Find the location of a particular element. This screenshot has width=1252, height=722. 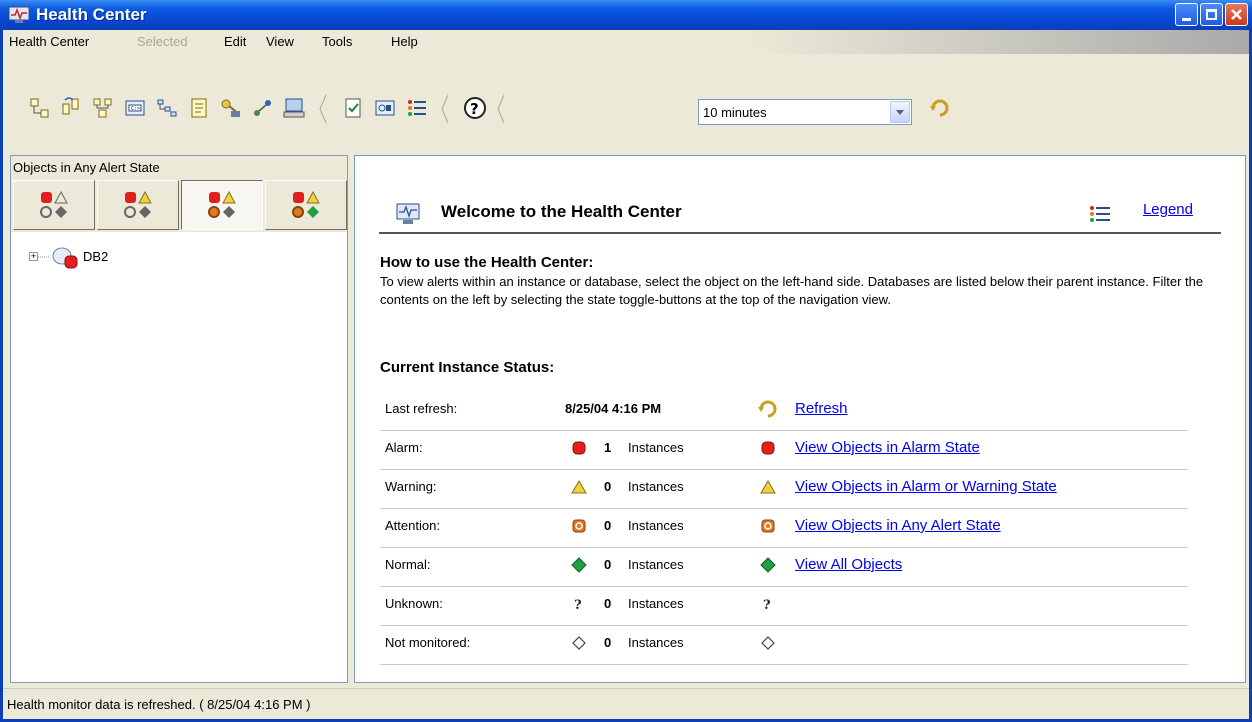

replication-icon is located at coordinates (71, 108).